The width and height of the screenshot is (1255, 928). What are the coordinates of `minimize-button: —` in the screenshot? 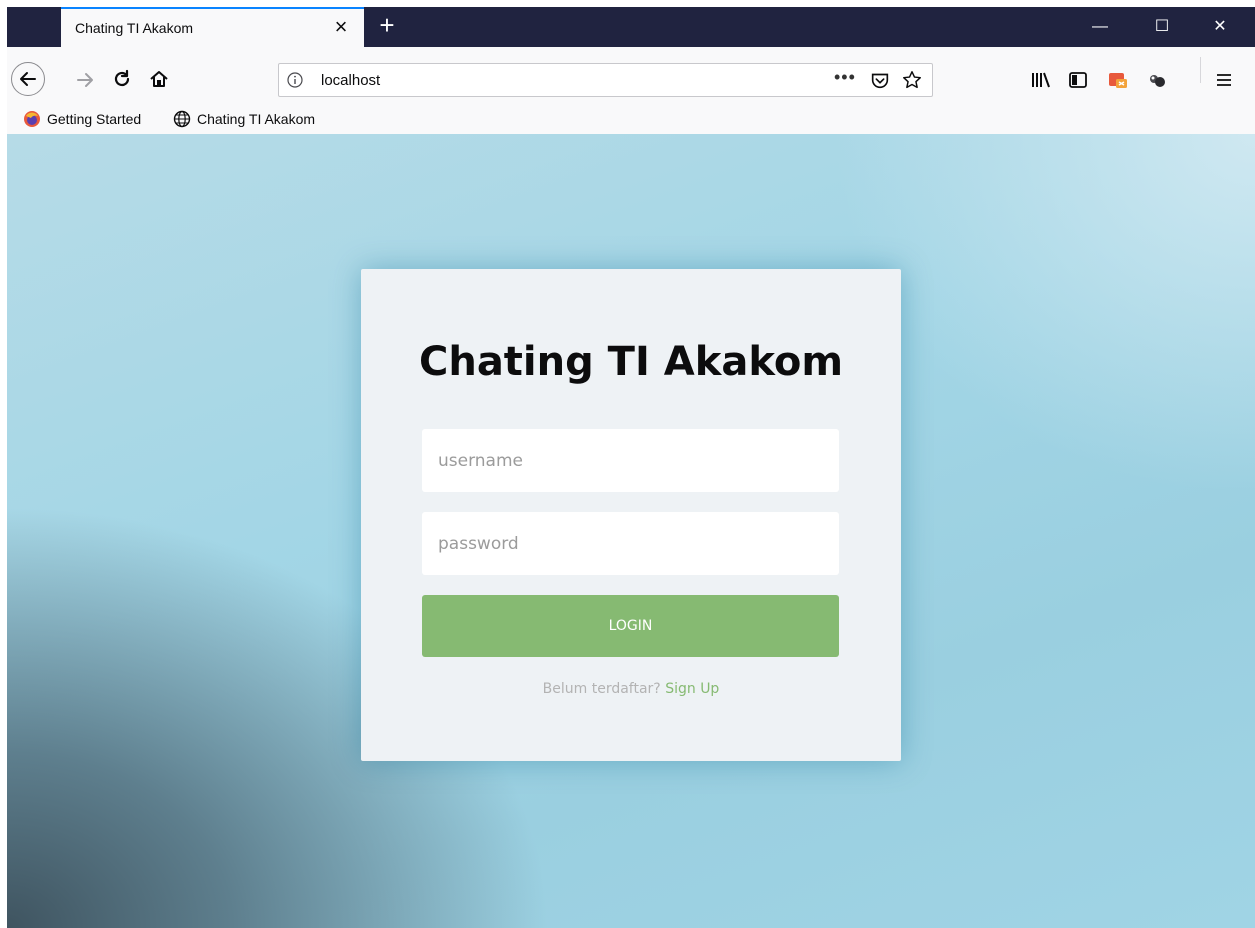 It's located at (1100, 27).